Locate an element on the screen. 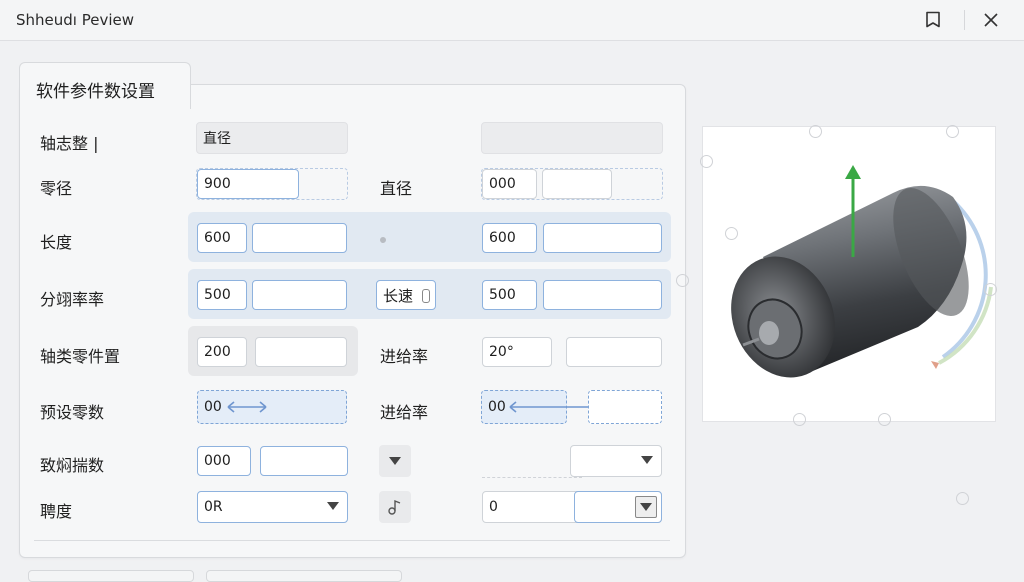  close-button is located at coordinates (991, 20).